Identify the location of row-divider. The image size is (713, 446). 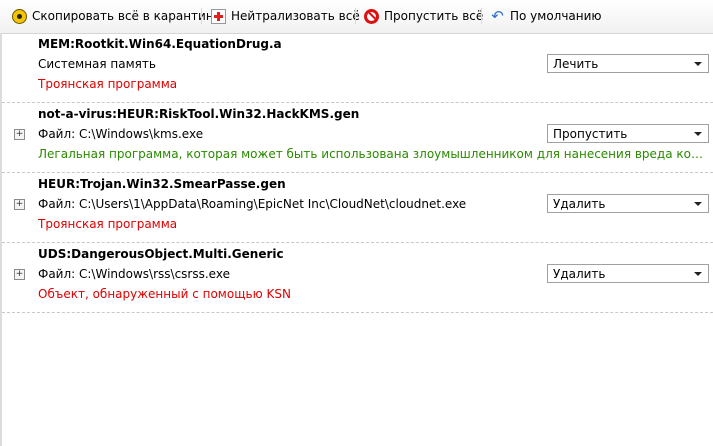
(357, 312).